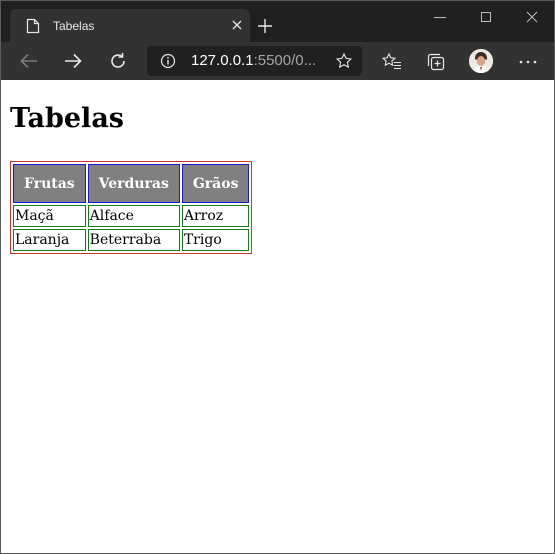 The width and height of the screenshot is (555, 554). What do you see at coordinates (222, 60) in the screenshot?
I see `url-host: 127.0.0.1` at bounding box center [222, 60].